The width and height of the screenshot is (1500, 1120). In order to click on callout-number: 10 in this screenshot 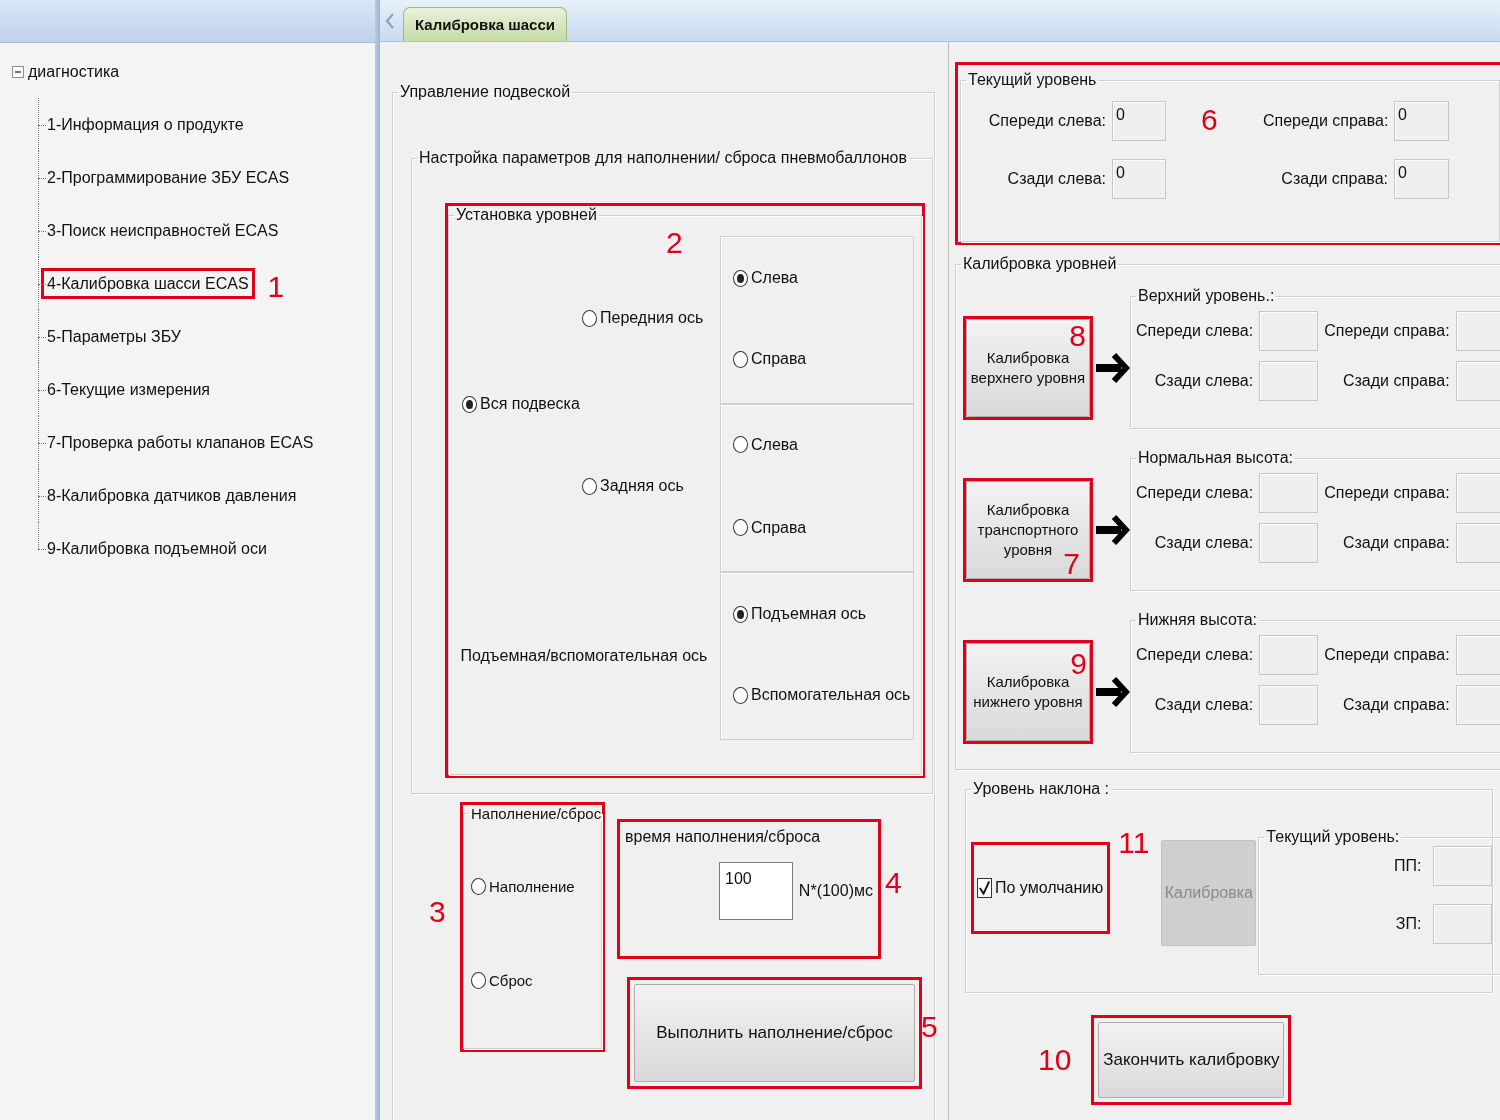, I will do `click(1055, 1060)`.